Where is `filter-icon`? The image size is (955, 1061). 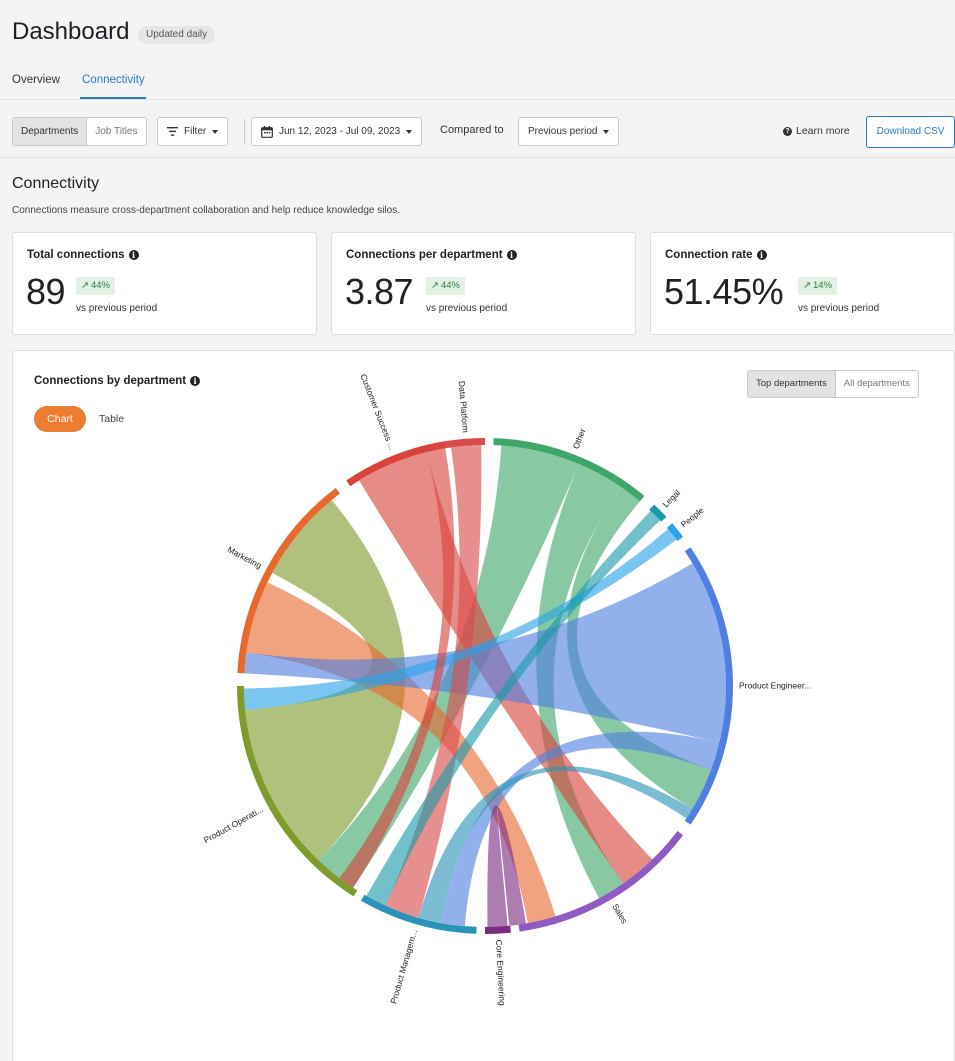 filter-icon is located at coordinates (172, 131).